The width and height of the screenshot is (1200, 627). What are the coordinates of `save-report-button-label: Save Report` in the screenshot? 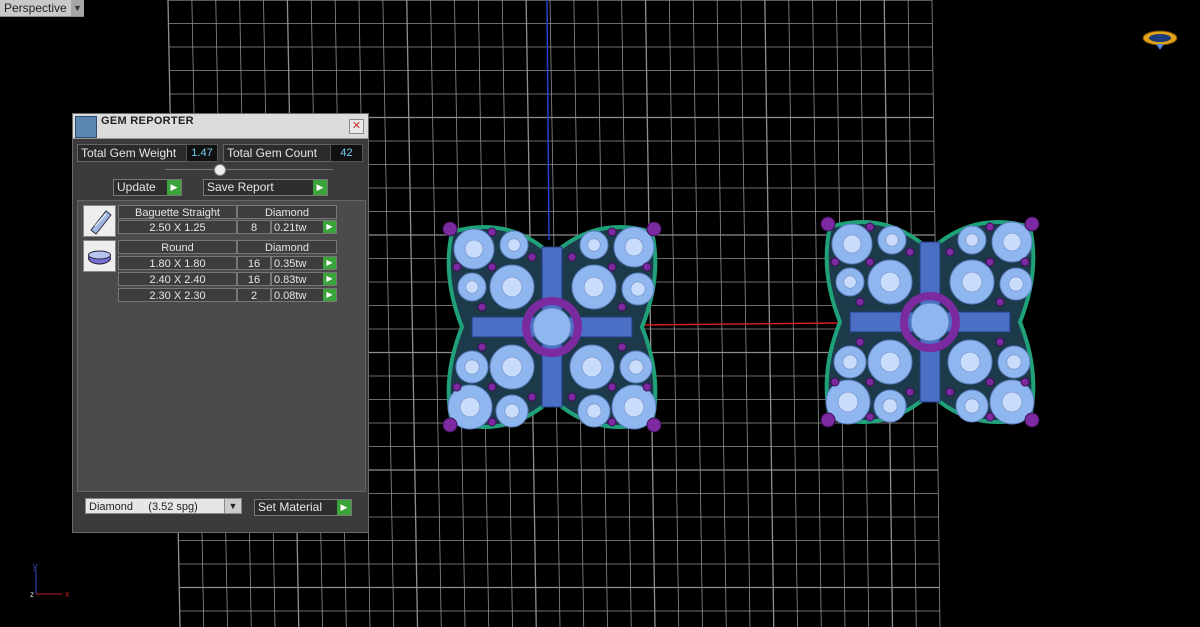 It's located at (240, 187).